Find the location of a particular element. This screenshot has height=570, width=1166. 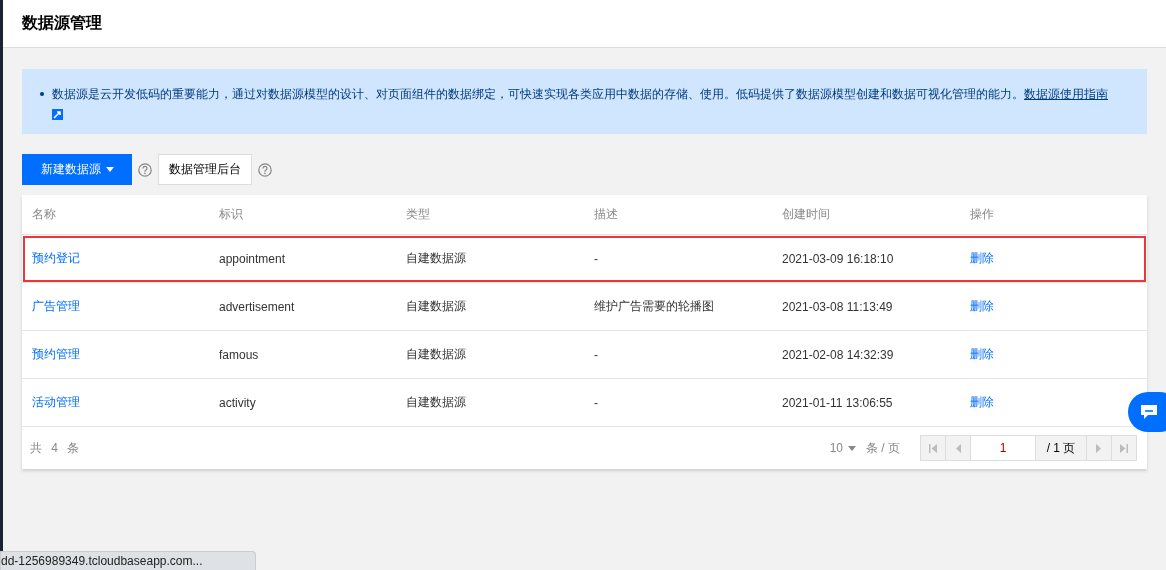

page-title: 数据源管理 is located at coordinates (62, 23).